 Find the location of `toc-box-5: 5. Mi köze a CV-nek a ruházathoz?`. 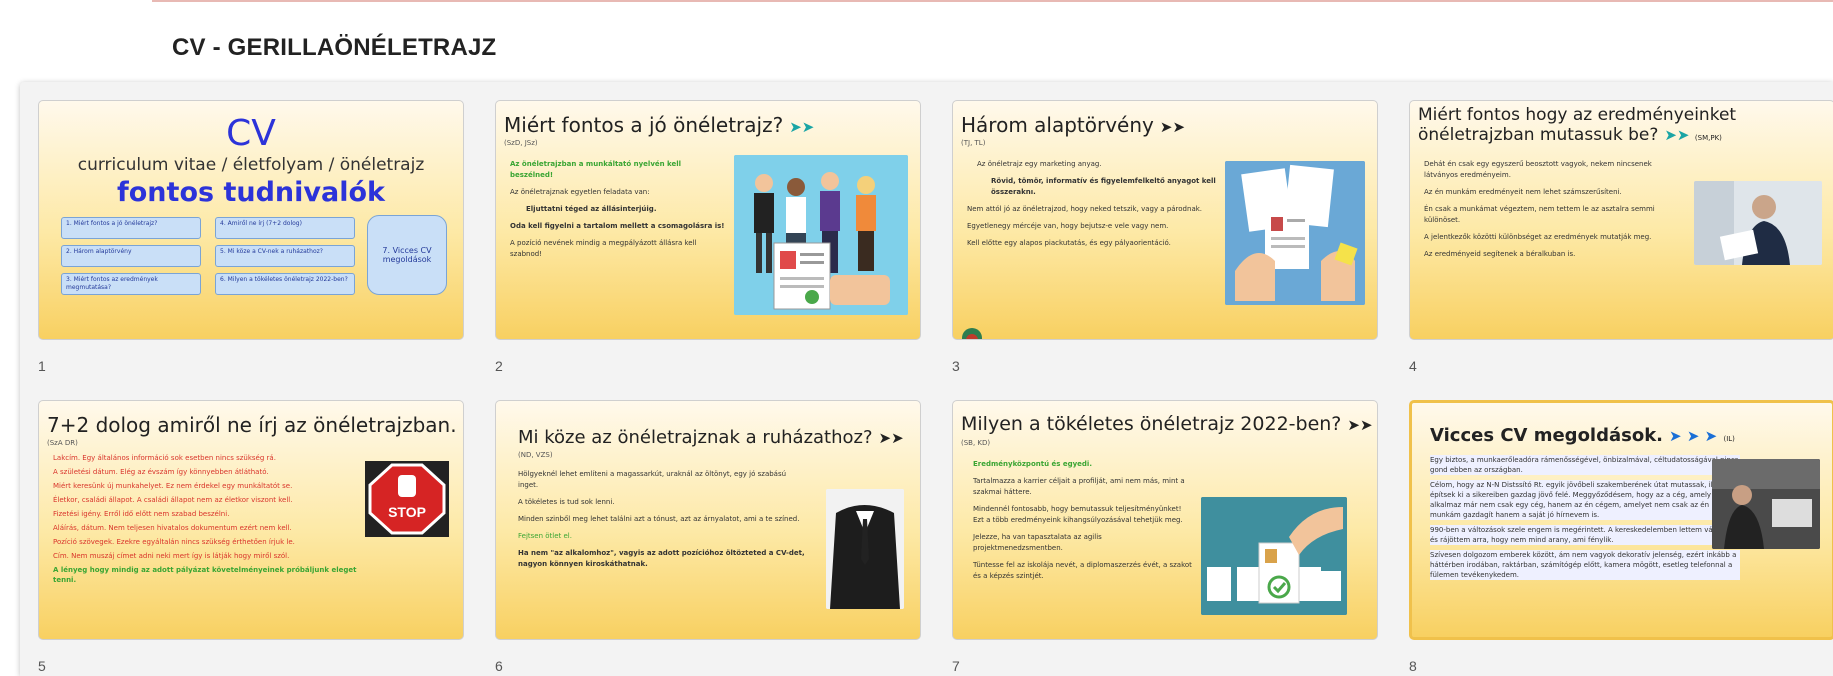

toc-box-5: 5. Mi köze a CV-nek a ruházathoz? is located at coordinates (285, 256).